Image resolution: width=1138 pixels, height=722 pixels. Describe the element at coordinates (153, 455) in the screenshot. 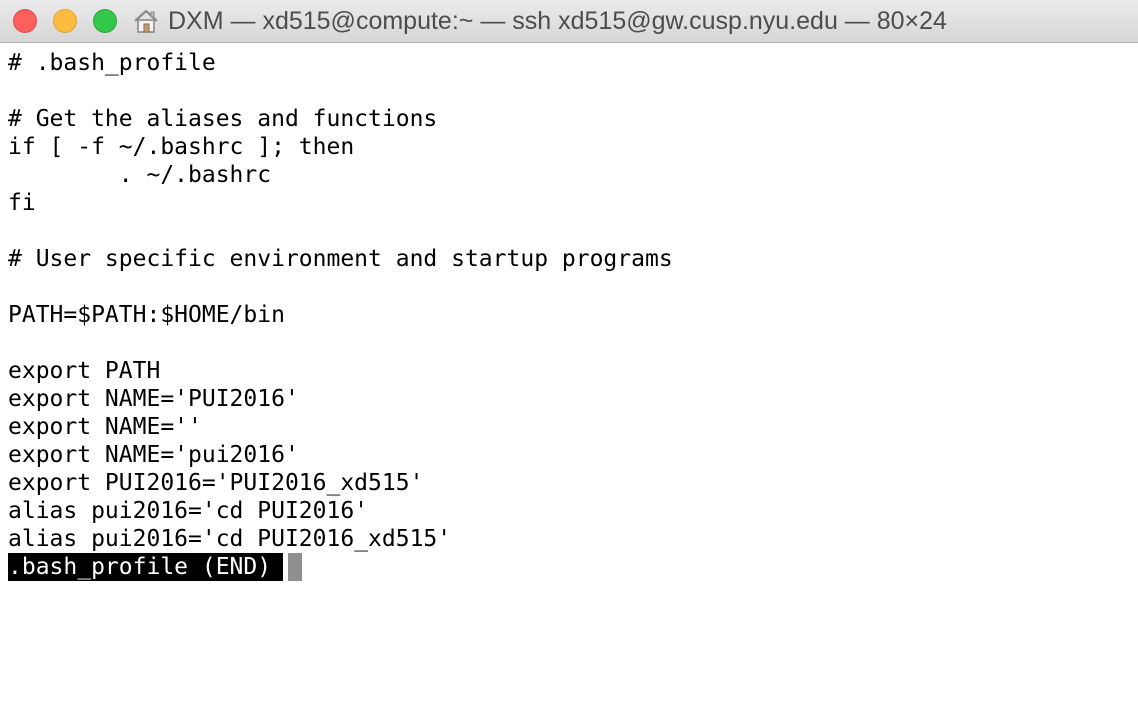

I see `terminal-line: export NAME='pui2016'` at that location.